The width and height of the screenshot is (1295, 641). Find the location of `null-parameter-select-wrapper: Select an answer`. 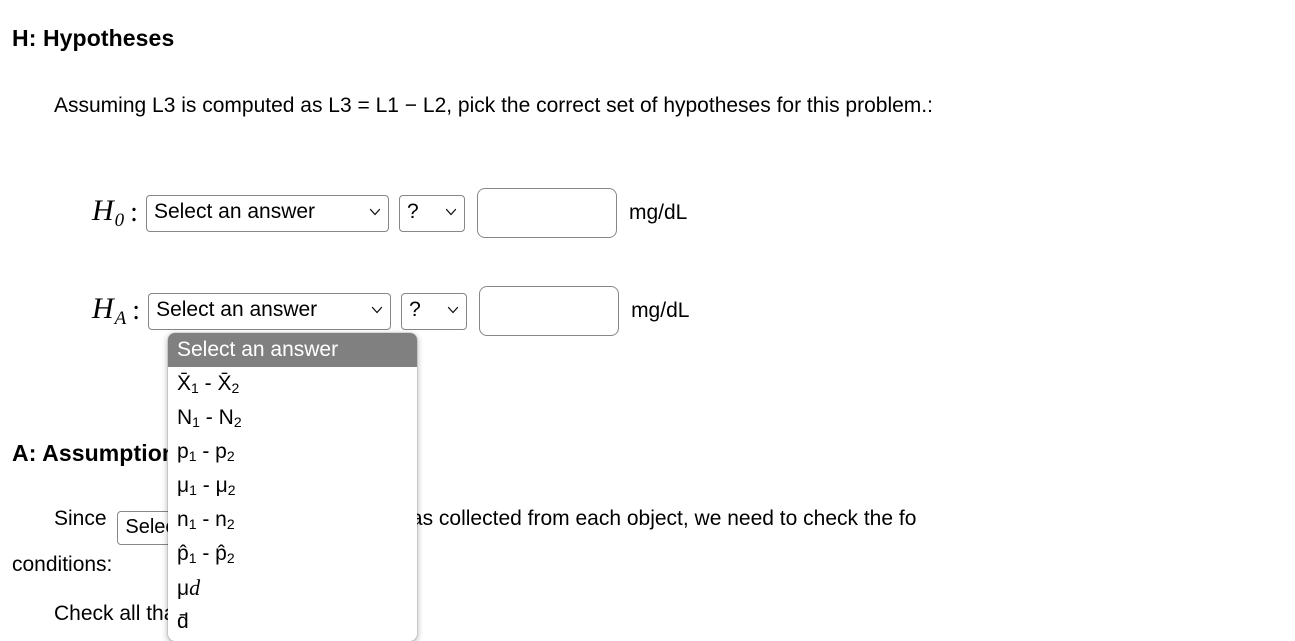

null-parameter-select-wrapper: Select an answer is located at coordinates (267, 213).